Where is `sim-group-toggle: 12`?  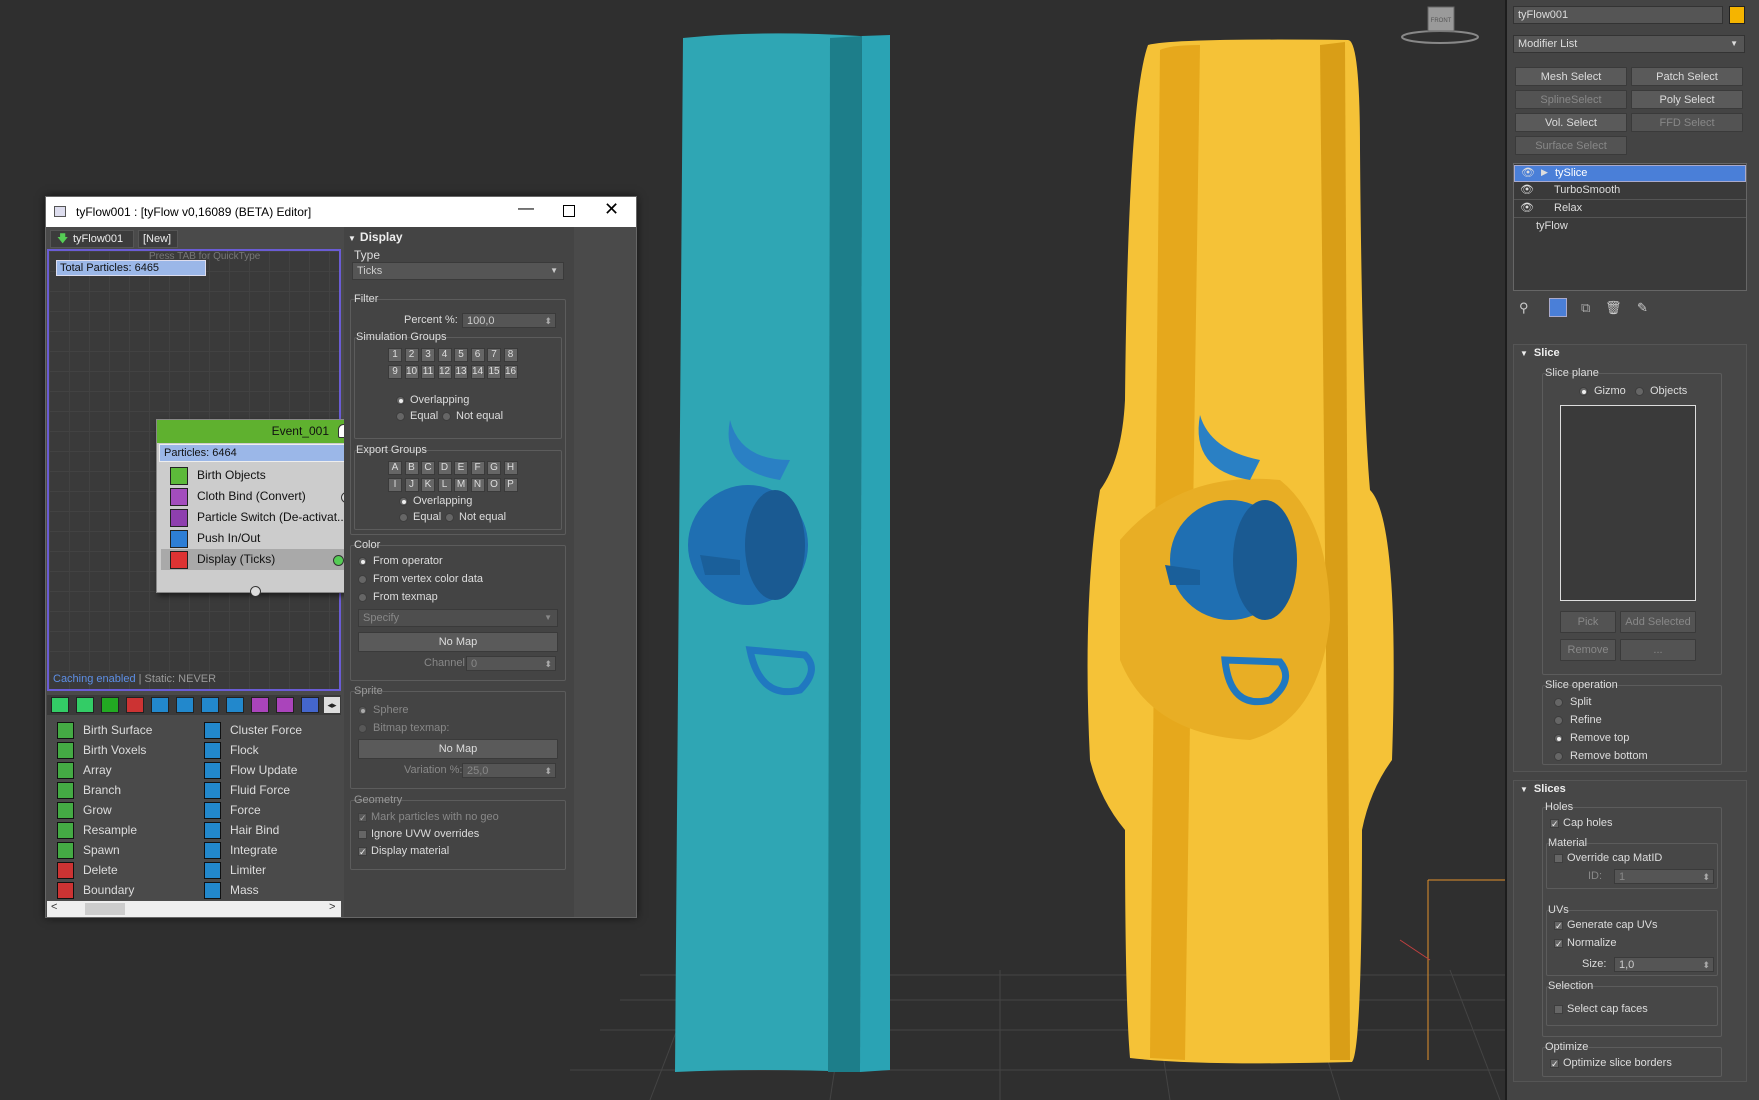
sim-group-toggle: 12 is located at coordinates (444, 372).